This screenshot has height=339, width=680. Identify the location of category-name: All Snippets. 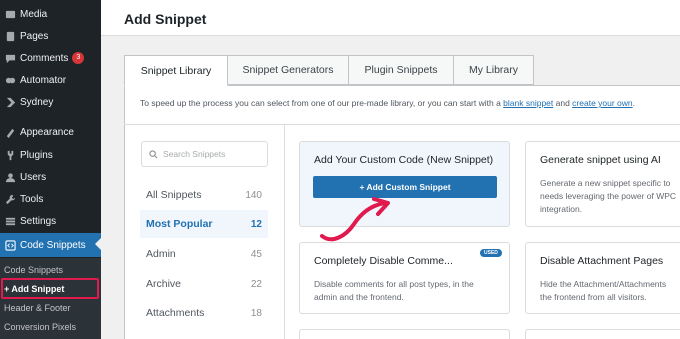
(174, 195).